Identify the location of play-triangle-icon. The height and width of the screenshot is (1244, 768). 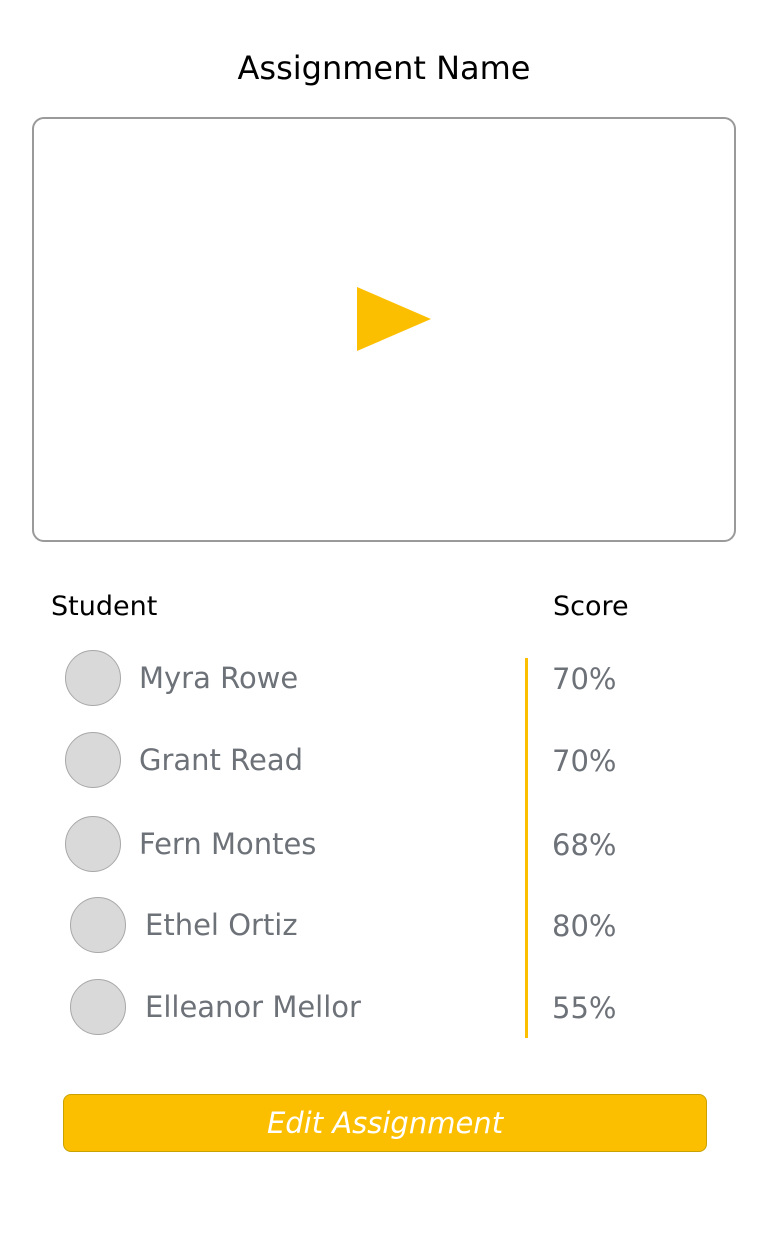
(394, 319).